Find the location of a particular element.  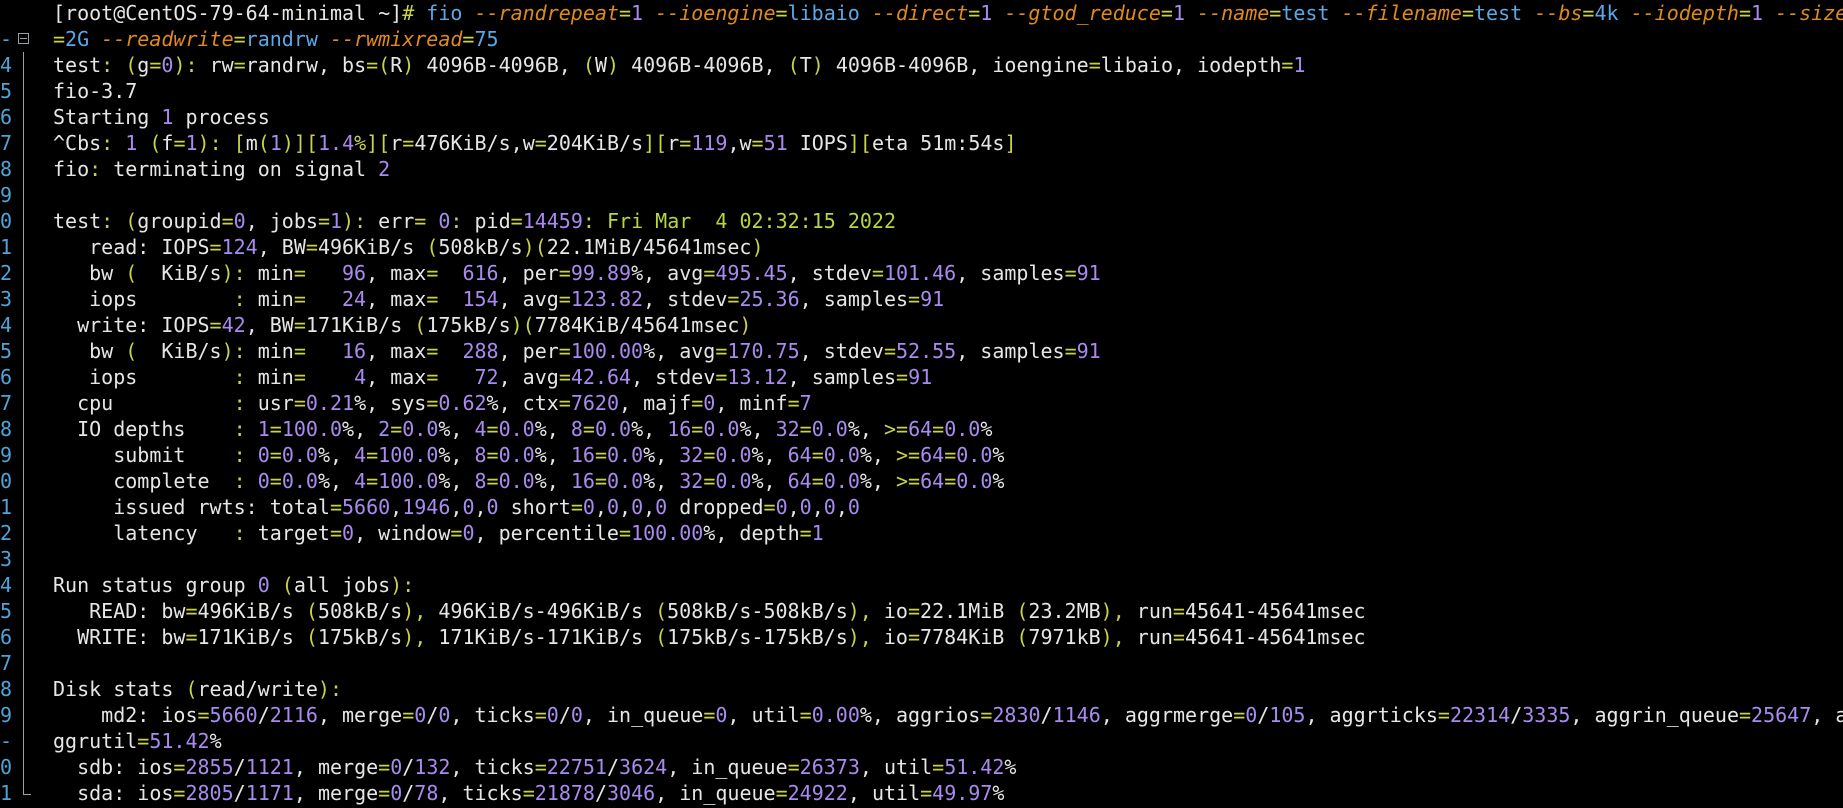

text-segment: ): [ is located at coordinates (221, 143).